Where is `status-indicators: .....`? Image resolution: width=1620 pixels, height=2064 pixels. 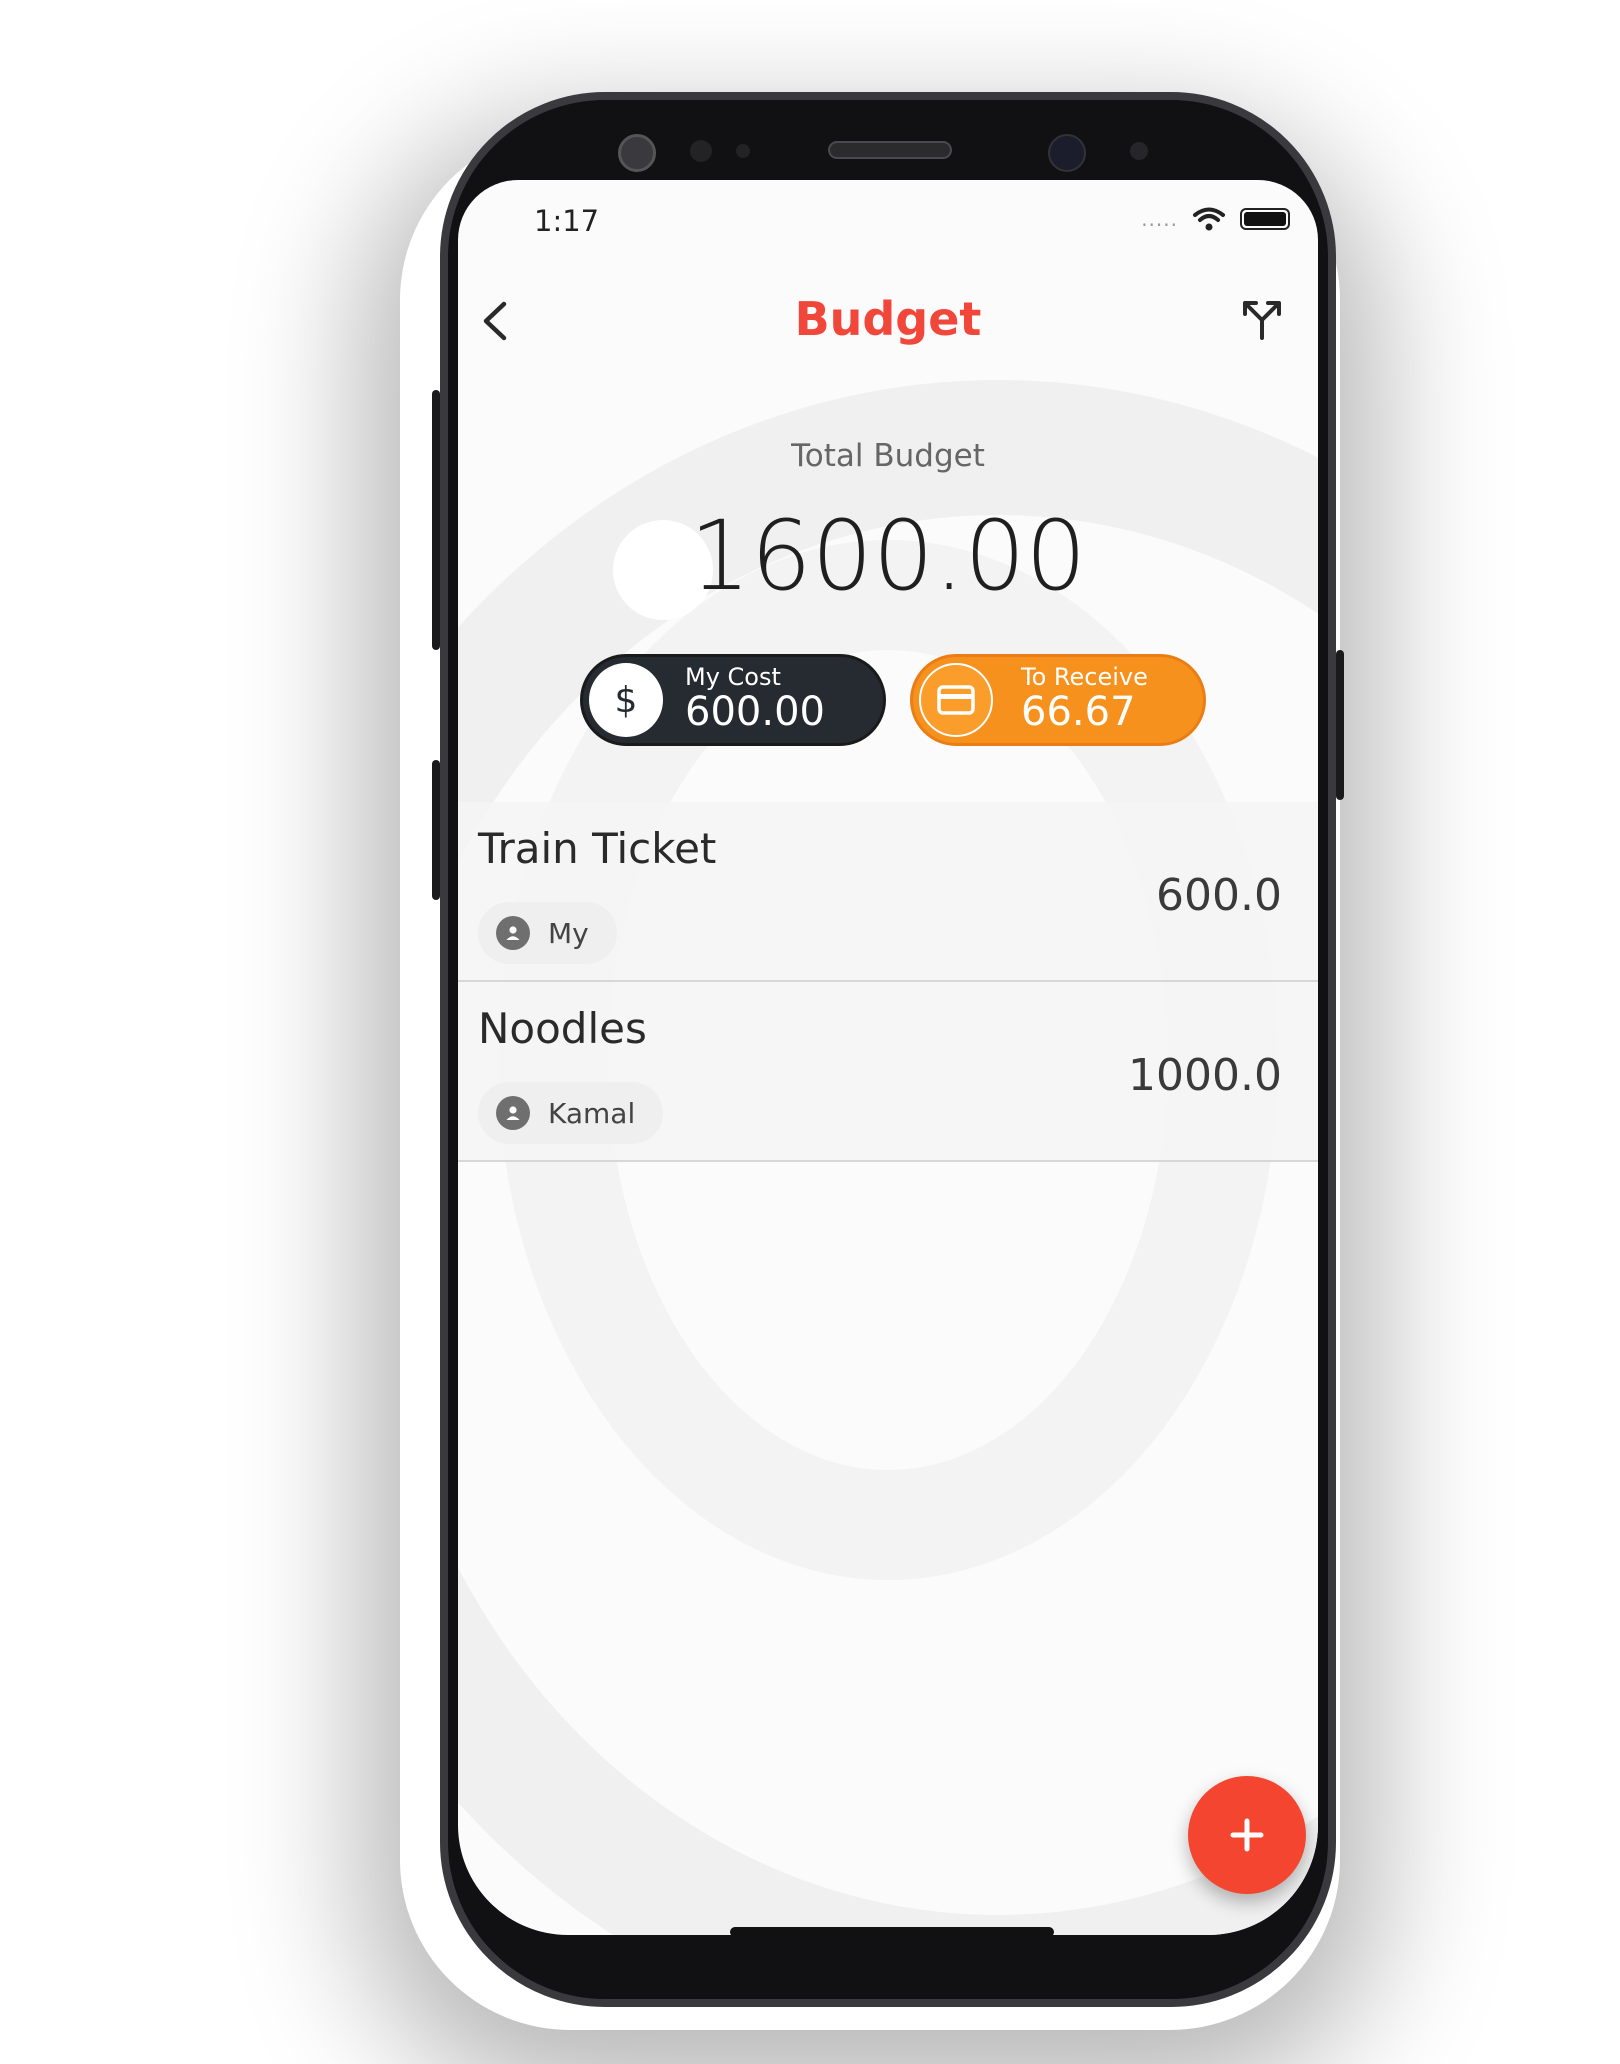
status-indicators: ..... is located at coordinates (1215, 219).